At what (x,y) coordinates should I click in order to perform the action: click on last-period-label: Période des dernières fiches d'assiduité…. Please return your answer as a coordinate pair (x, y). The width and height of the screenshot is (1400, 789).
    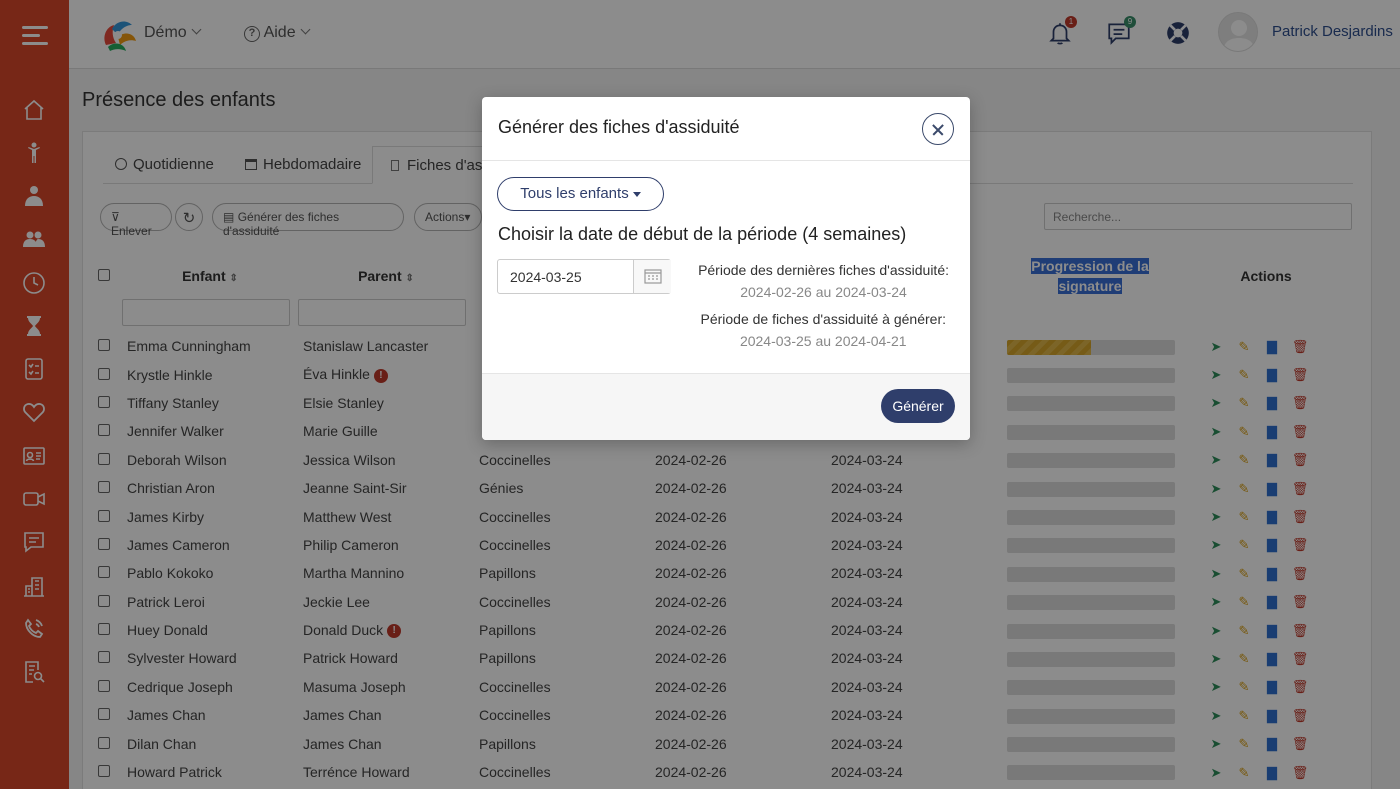
    Looking at the image, I should click on (823, 270).